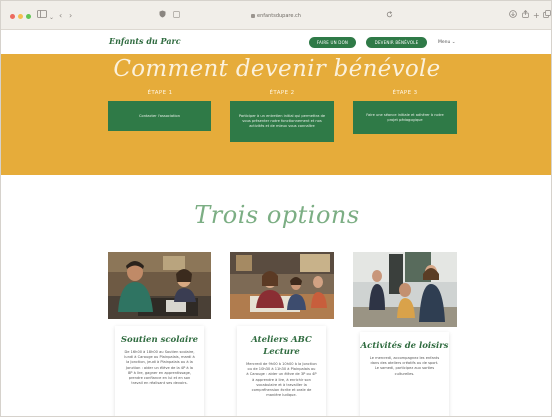  I want to click on option-2-title: Ateliers ABC Lecture, so click(281, 346).